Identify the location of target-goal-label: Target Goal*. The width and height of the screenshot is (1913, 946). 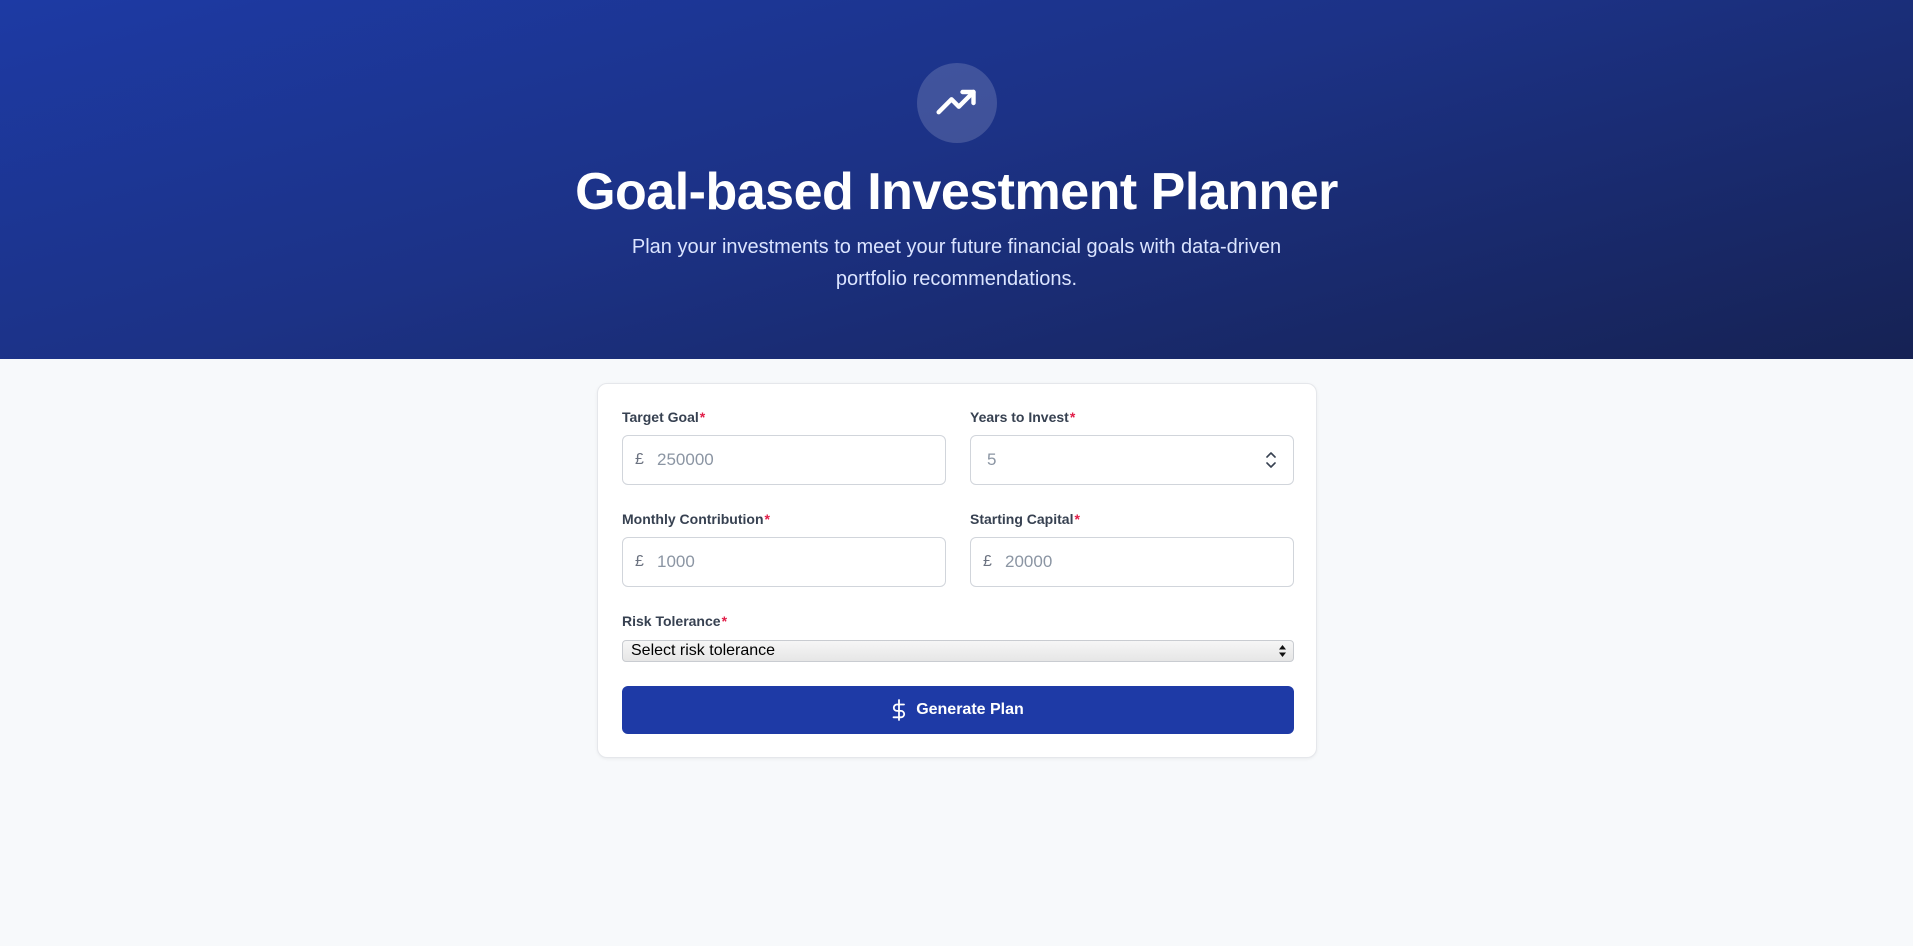
(663, 417).